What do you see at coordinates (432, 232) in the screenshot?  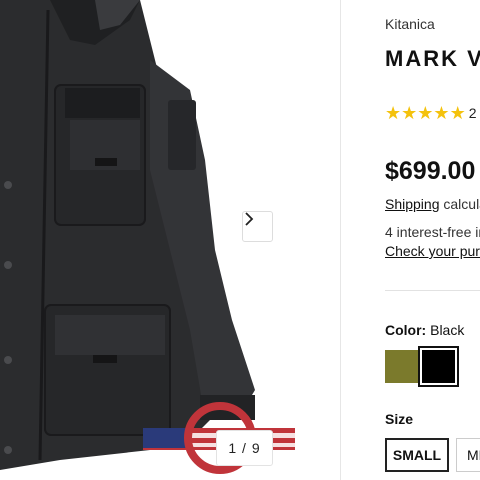 I see `installments-text: 4 interest-free in` at bounding box center [432, 232].